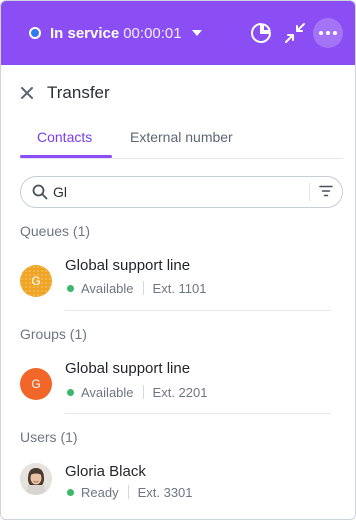  What do you see at coordinates (105, 471) in the screenshot?
I see `contact-name: Gloria Black` at bounding box center [105, 471].